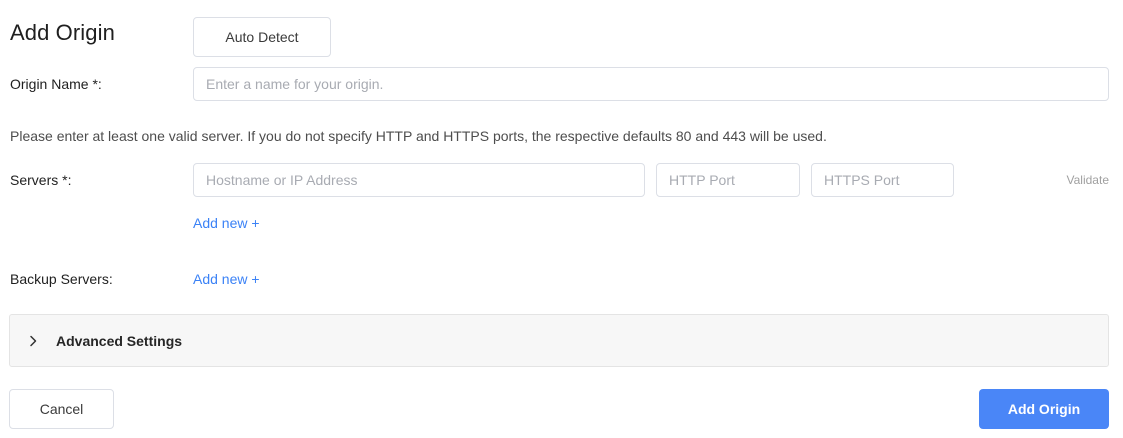  What do you see at coordinates (41, 180) in the screenshot?
I see `servers-label: Servers *:` at bounding box center [41, 180].